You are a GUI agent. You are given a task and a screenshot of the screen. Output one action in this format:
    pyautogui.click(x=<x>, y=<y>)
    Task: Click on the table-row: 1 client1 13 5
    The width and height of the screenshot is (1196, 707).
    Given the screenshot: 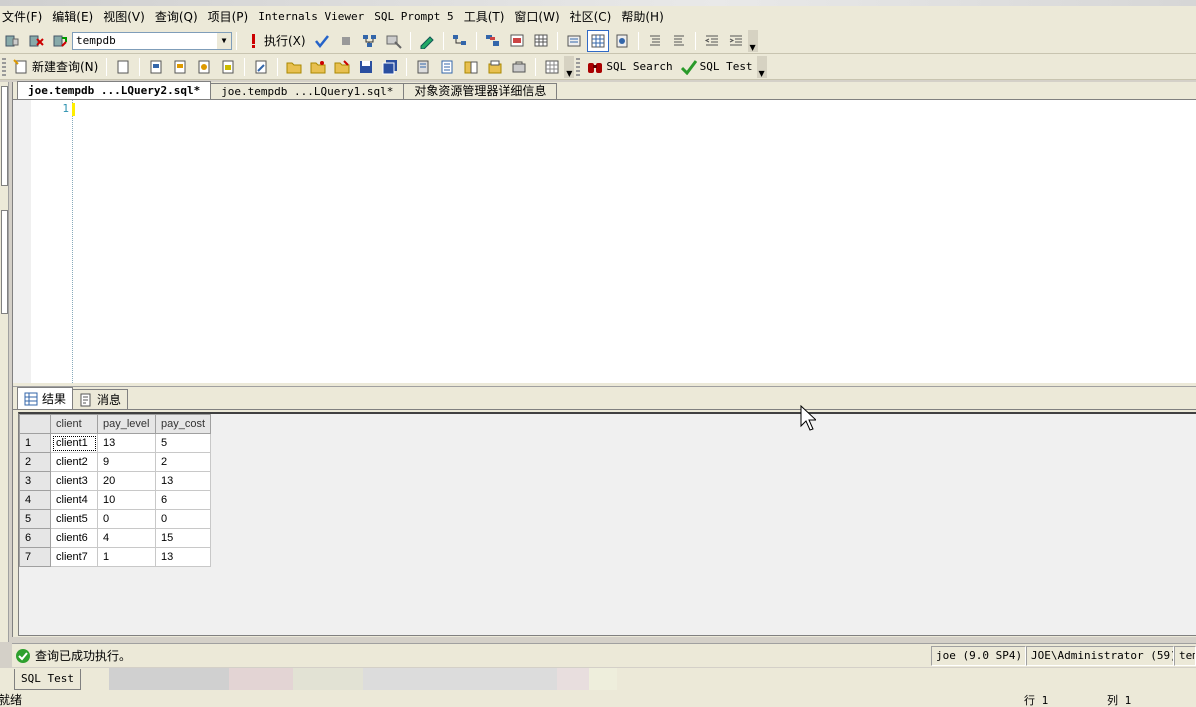 What is the action you would take?
    pyautogui.click(x=115, y=443)
    